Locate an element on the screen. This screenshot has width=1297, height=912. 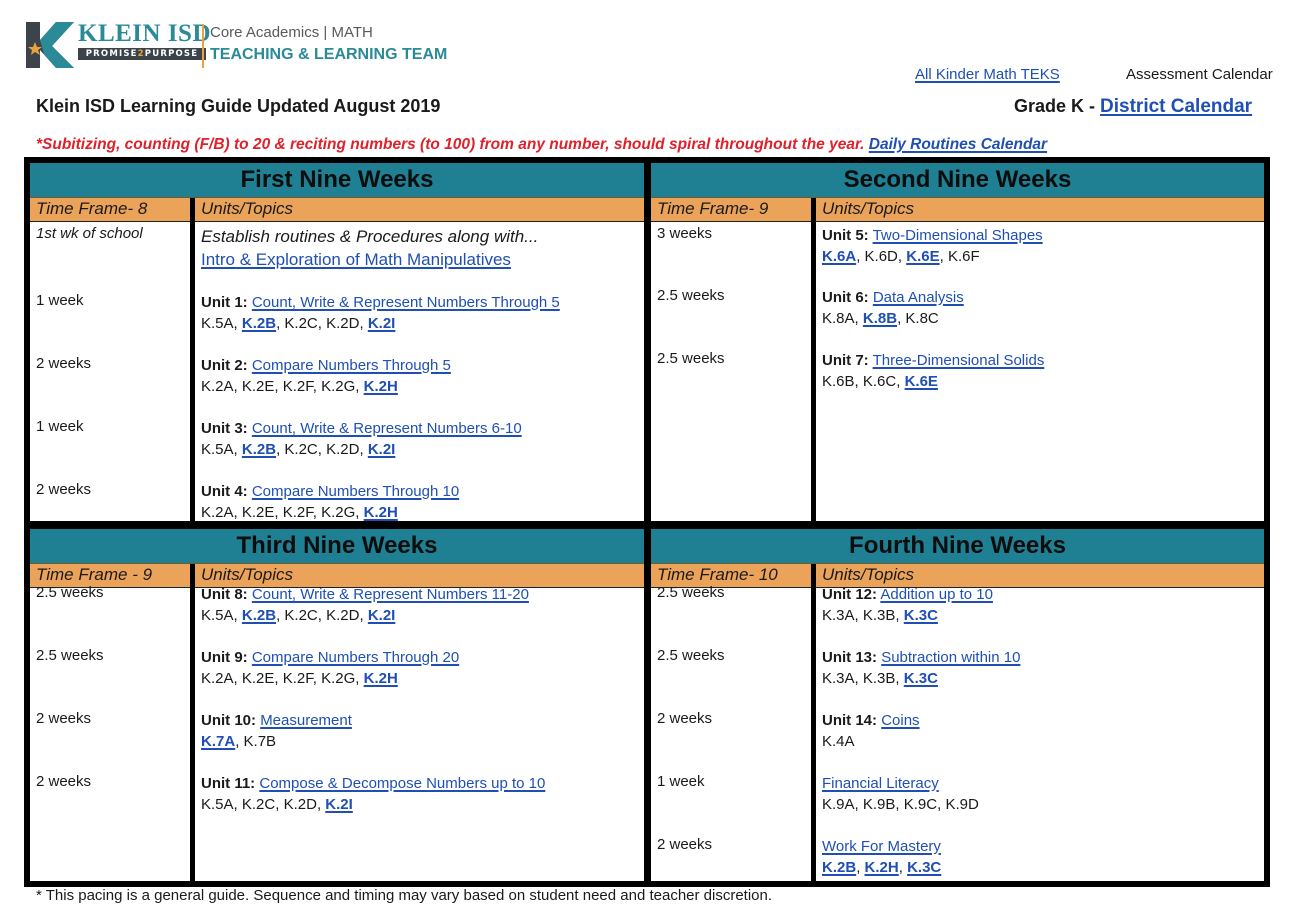
unit-topic-link: Compare Numbers Through 20 is located at coordinates (355, 657).